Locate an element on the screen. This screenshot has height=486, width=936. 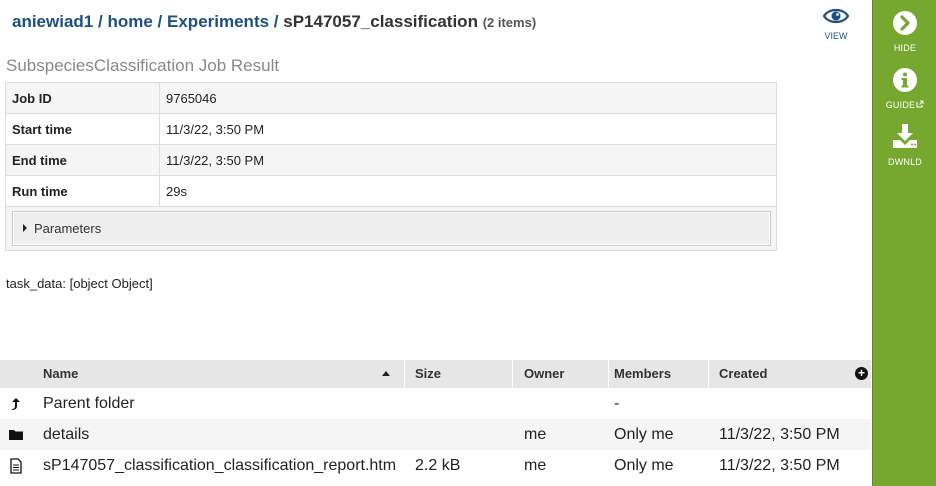
parameters-toggle: Parameters is located at coordinates (391, 228).